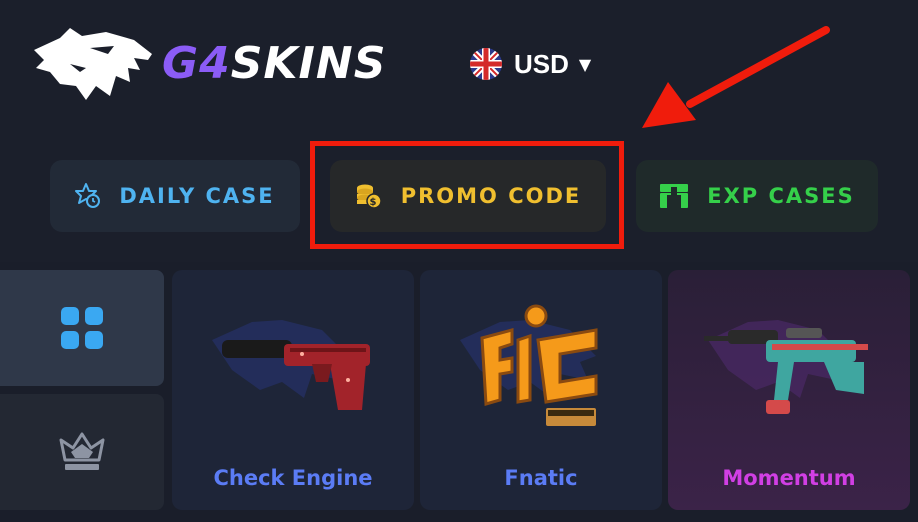 This screenshot has width=918, height=522. I want to click on currency-label: USD, so click(541, 63).